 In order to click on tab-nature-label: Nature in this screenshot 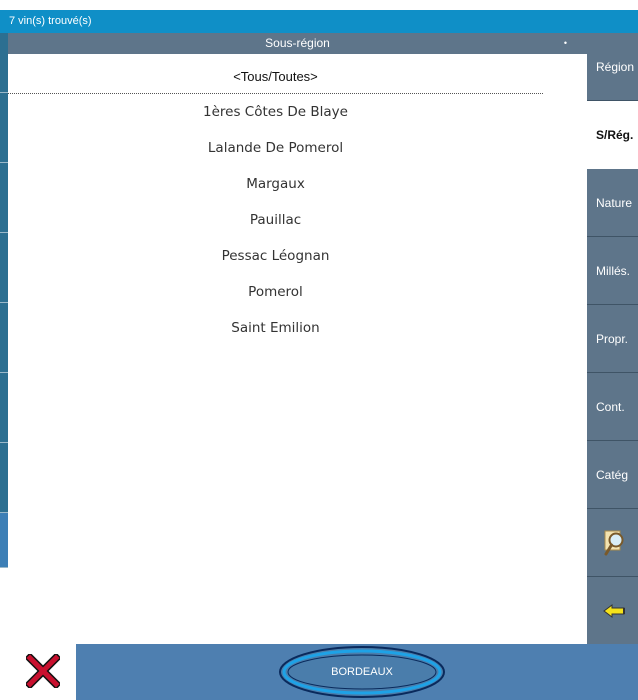, I will do `click(614, 202)`.